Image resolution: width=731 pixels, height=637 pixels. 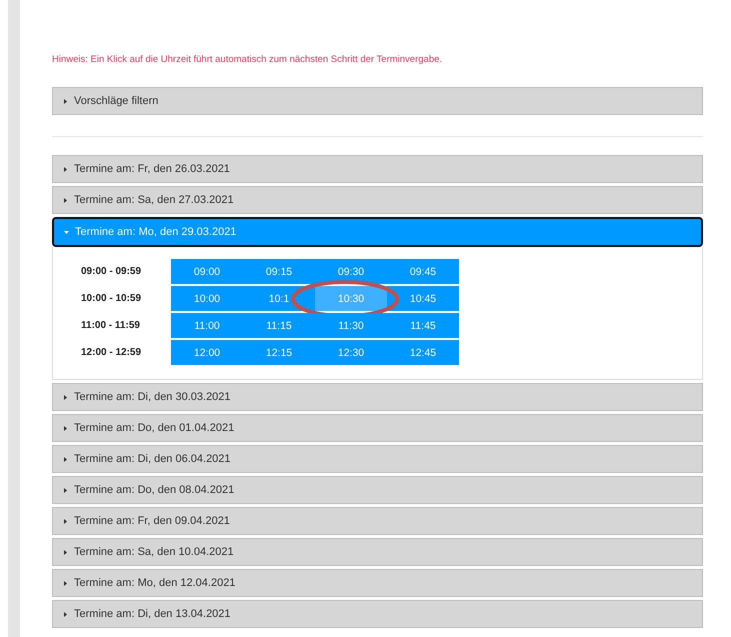 I want to click on day-header: Termine am: Fr, den 26.03.2021, so click(x=377, y=169).